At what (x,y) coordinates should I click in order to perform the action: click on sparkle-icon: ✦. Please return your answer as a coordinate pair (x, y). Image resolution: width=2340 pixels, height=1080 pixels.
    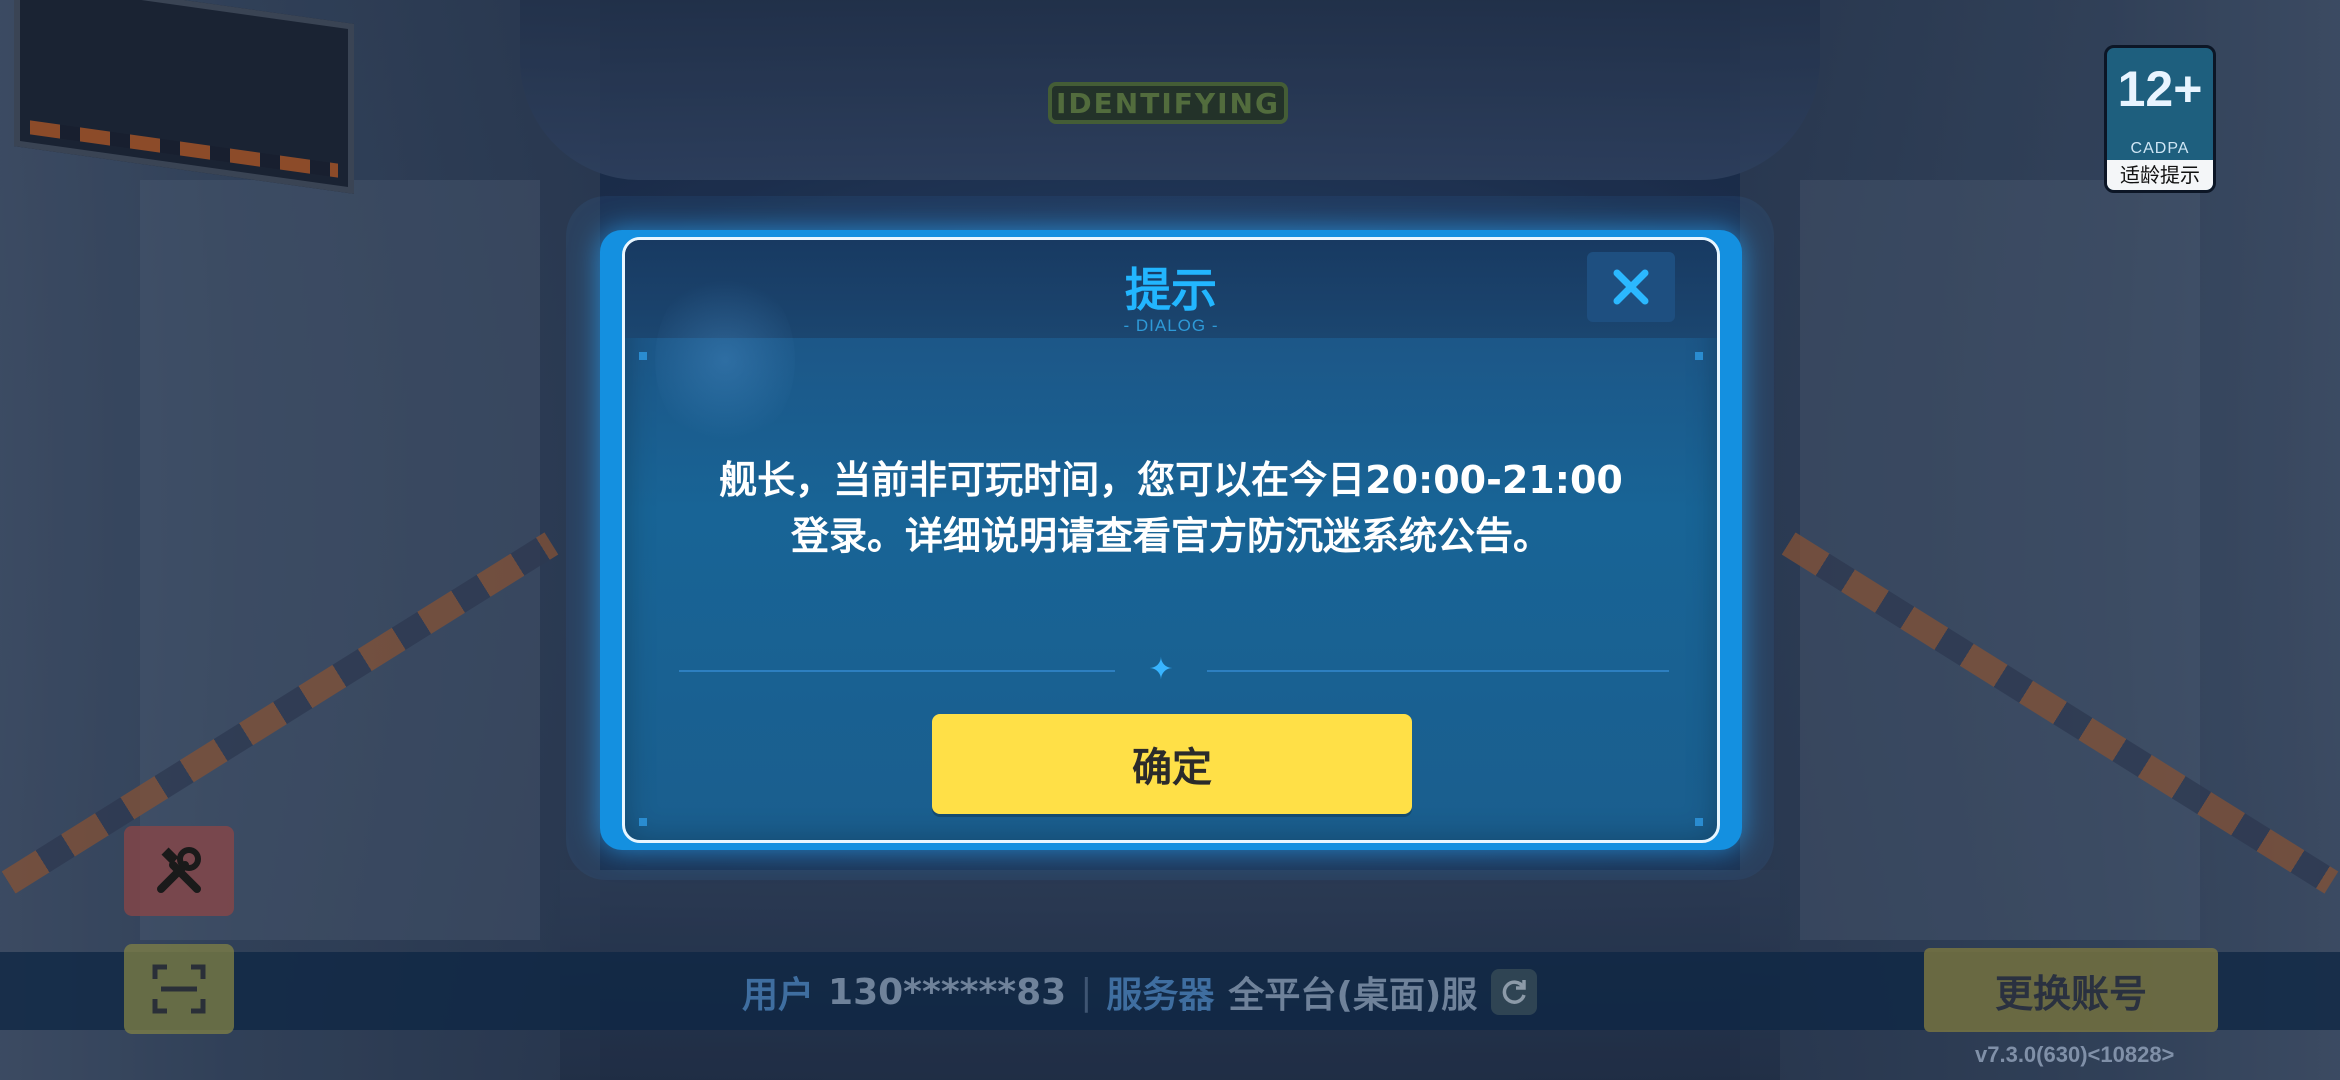
    Looking at the image, I should click on (1161, 669).